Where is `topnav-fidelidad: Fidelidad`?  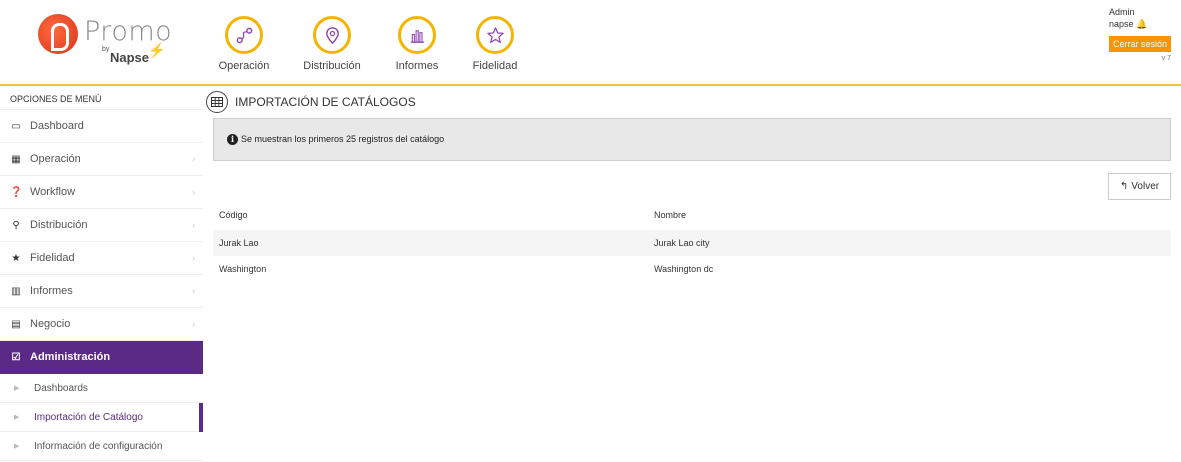
topnav-fidelidad: Fidelidad is located at coordinates (495, 44).